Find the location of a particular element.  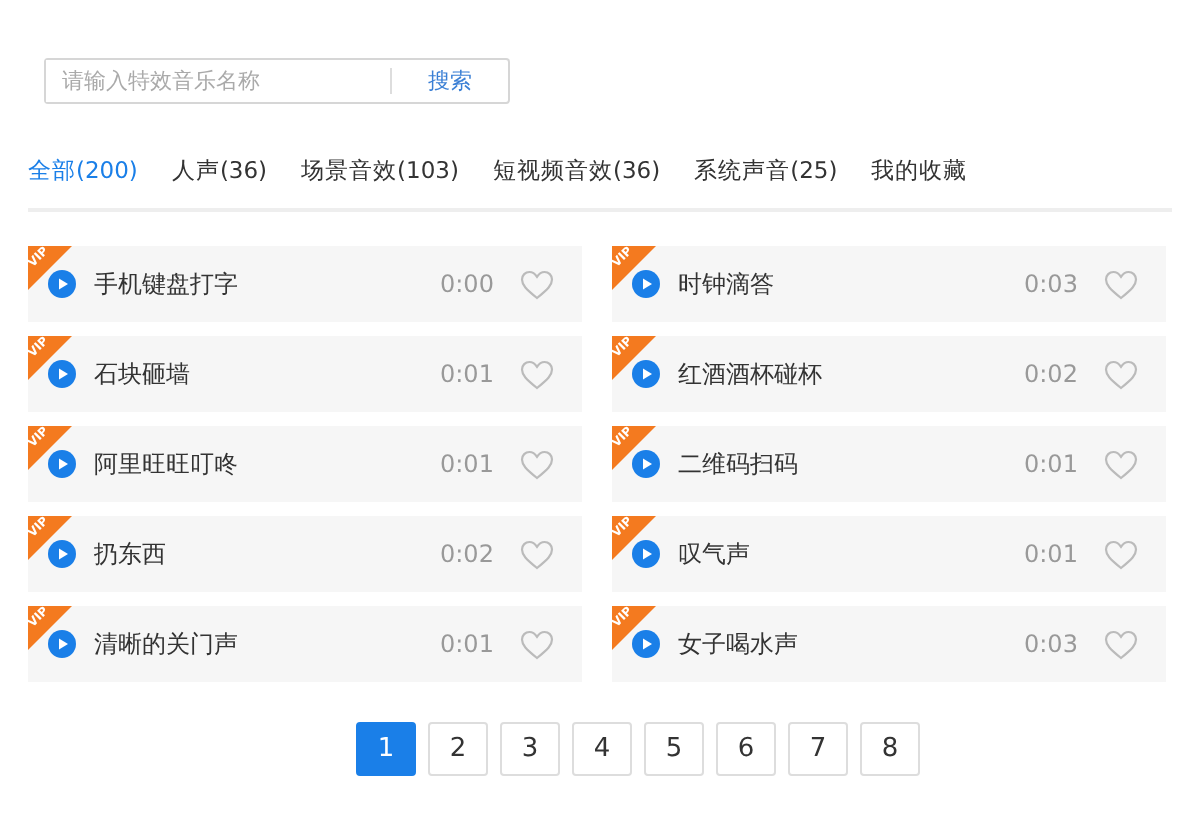

page-button: 8 is located at coordinates (890, 749).